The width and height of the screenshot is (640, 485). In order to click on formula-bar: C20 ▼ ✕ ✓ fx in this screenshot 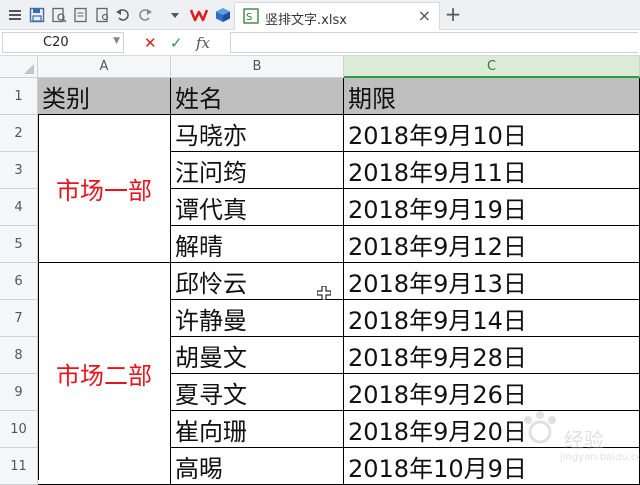, I will do `click(320, 43)`.